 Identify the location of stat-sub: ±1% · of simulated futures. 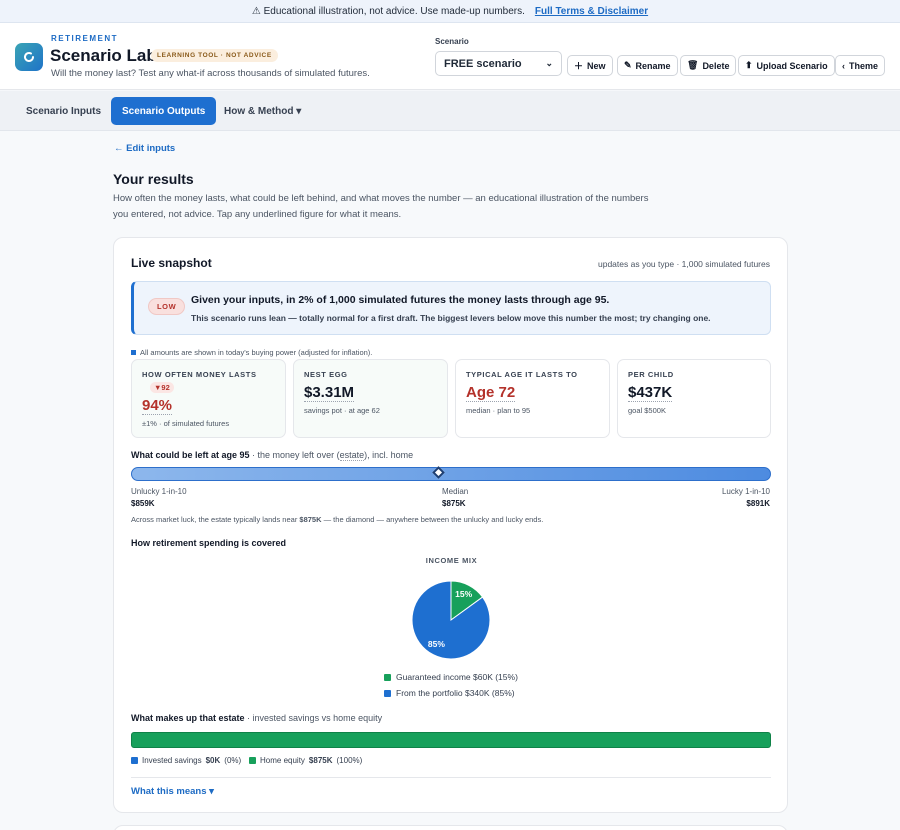
(186, 423).